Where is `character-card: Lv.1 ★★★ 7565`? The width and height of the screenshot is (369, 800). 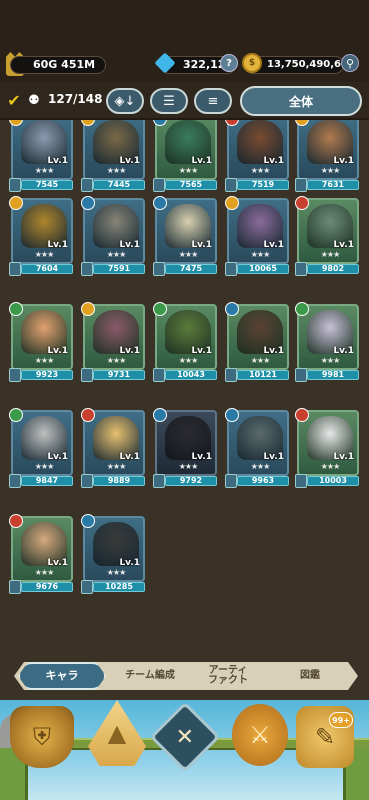
character-card: Lv.1 ★★★ 7565 is located at coordinates (185, 157).